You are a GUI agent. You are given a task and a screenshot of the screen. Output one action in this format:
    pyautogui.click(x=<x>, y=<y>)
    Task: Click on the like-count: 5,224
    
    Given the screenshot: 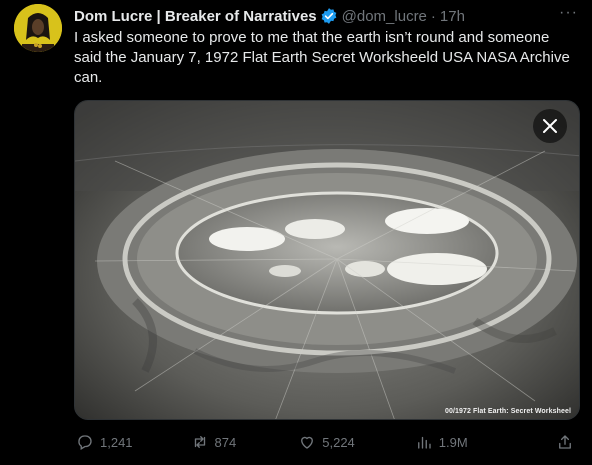 What is the action you would take?
    pyautogui.click(x=338, y=442)
    